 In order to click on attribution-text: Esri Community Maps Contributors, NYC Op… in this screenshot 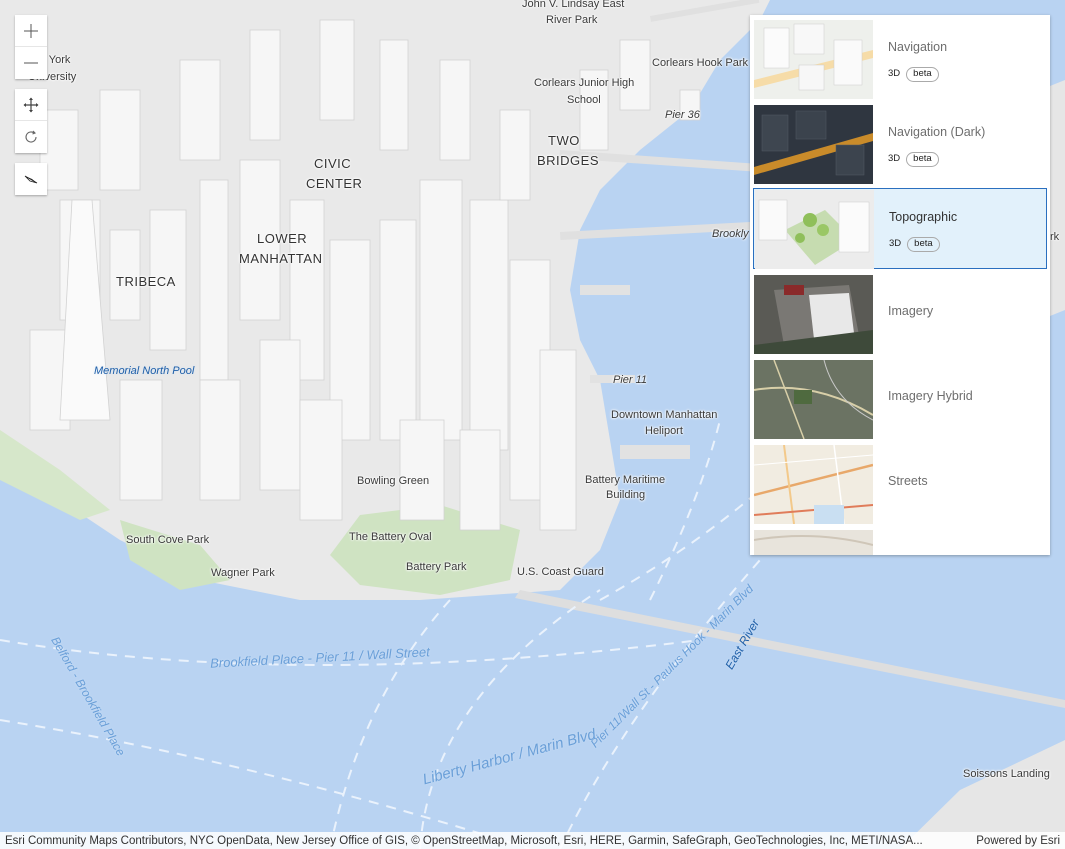, I will do `click(485, 841)`.